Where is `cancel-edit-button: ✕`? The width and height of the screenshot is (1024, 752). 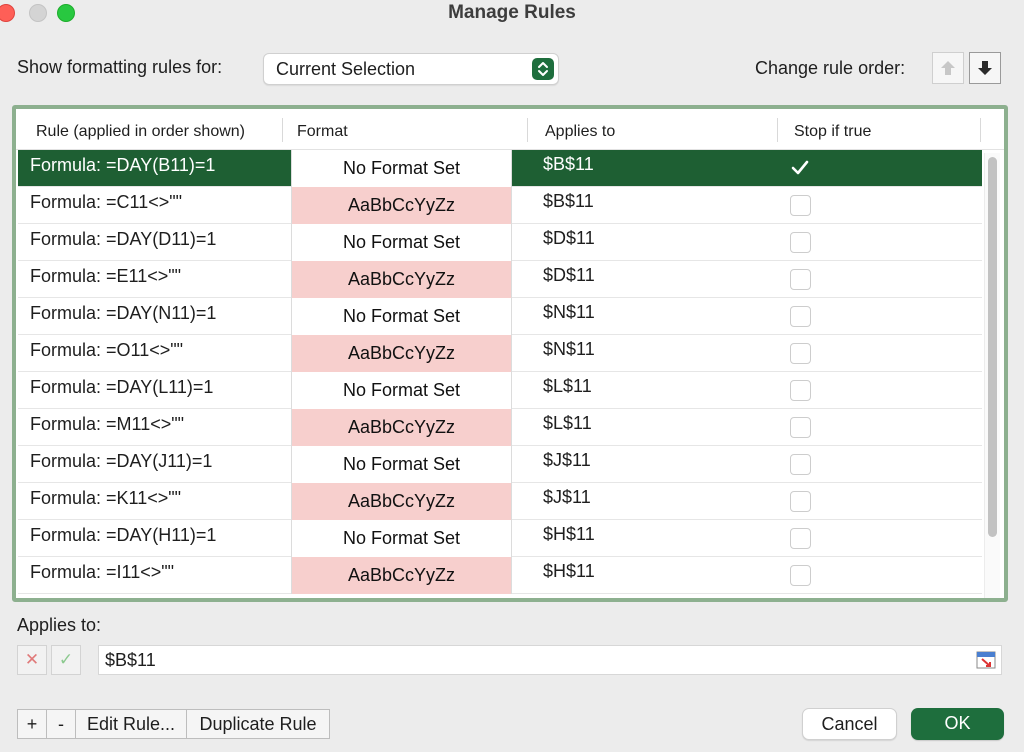 cancel-edit-button: ✕ is located at coordinates (32, 660).